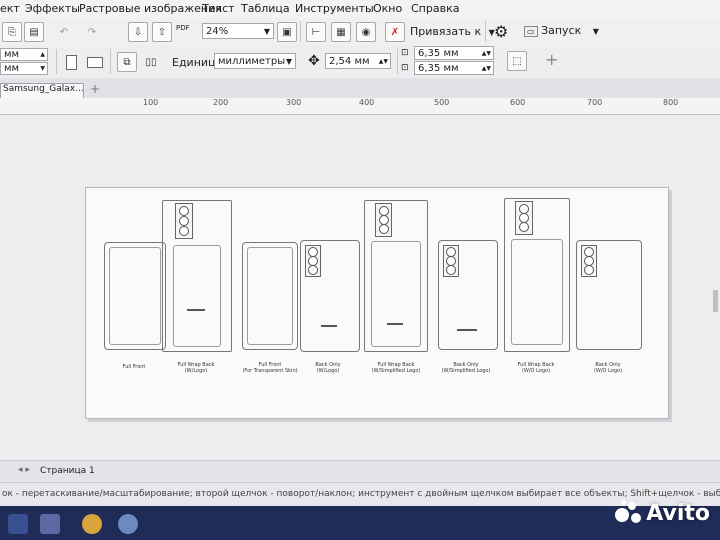  I want to click on layout-back-only-no-logo, so click(609, 295).